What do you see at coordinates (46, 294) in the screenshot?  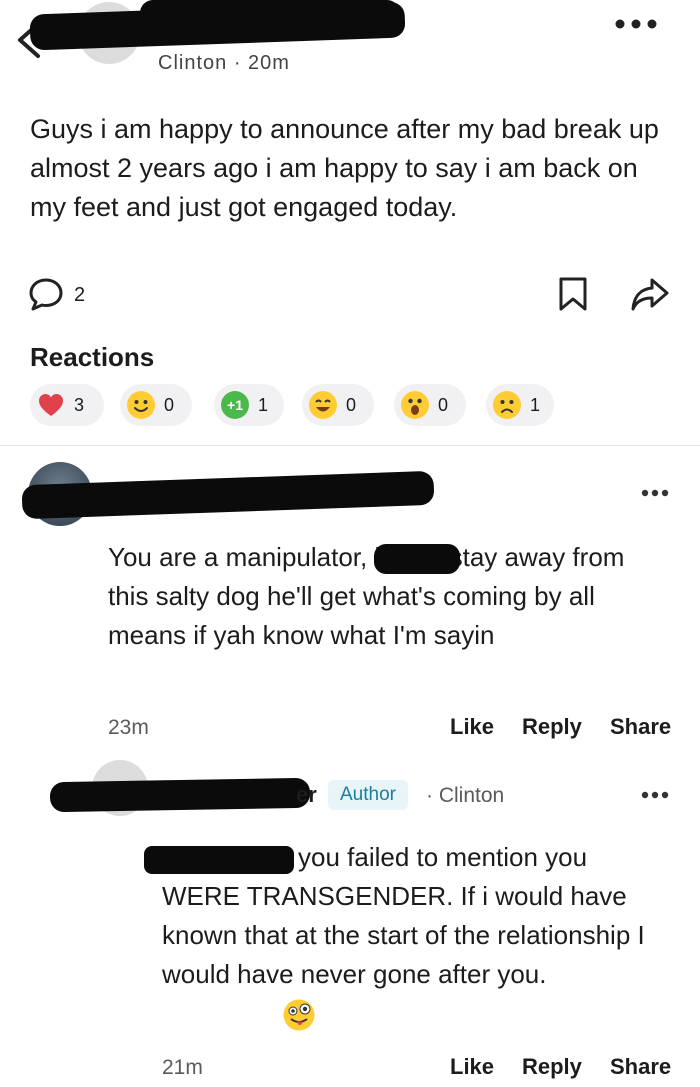 I see `comment-icon` at bounding box center [46, 294].